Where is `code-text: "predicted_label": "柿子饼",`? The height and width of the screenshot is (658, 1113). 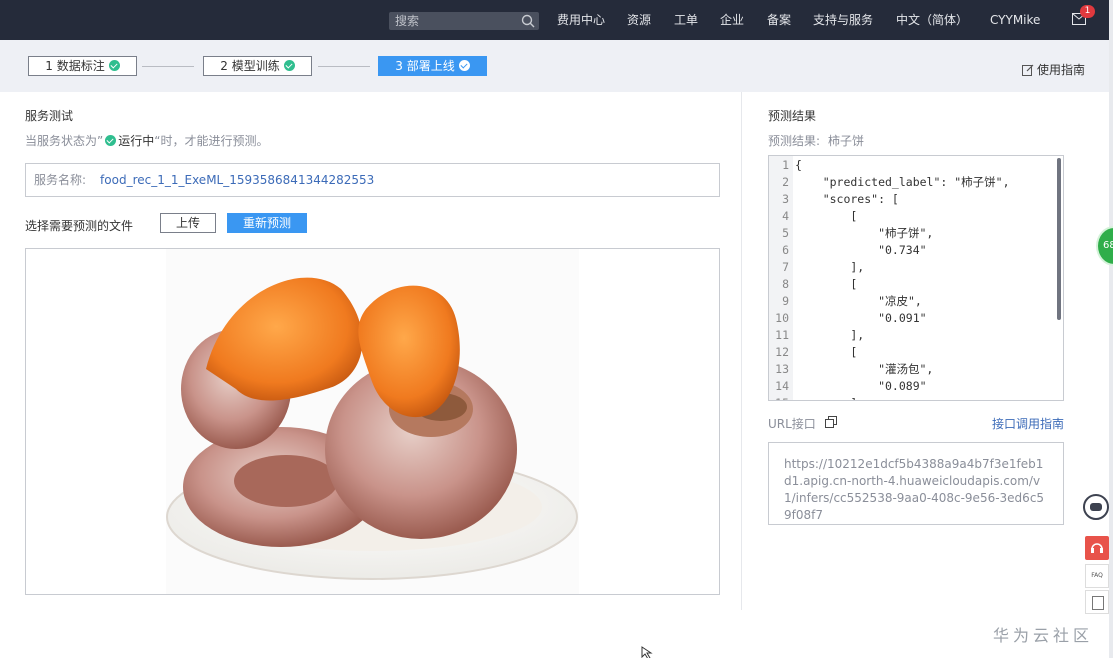
code-text: "predicted_label": "柿子饼", is located at coordinates (902, 182).